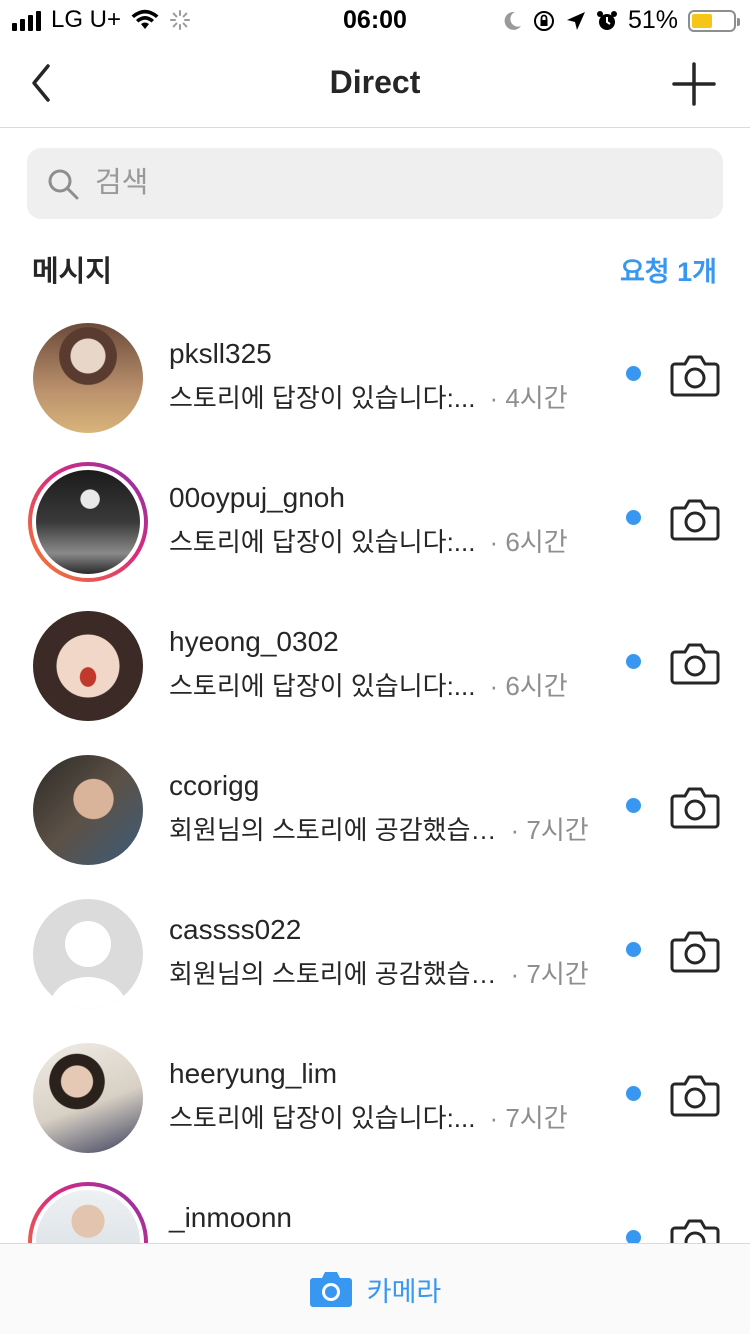  I want to click on battery-level-fill, so click(702, 20).